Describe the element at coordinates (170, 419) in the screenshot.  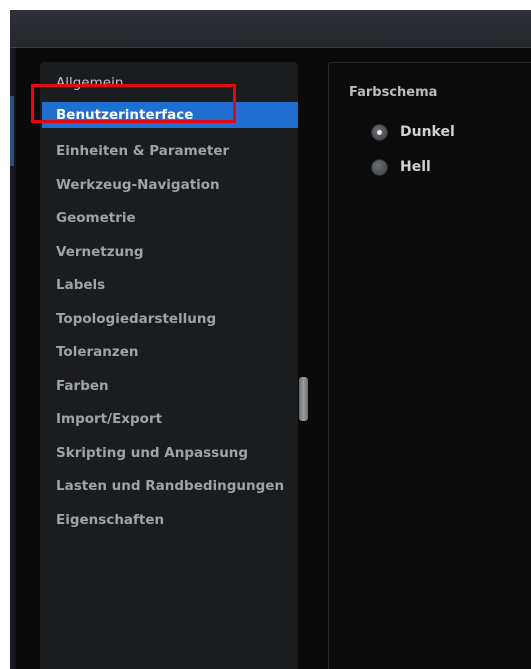
I see `sidebar-item-import-export: Import/Export` at that location.